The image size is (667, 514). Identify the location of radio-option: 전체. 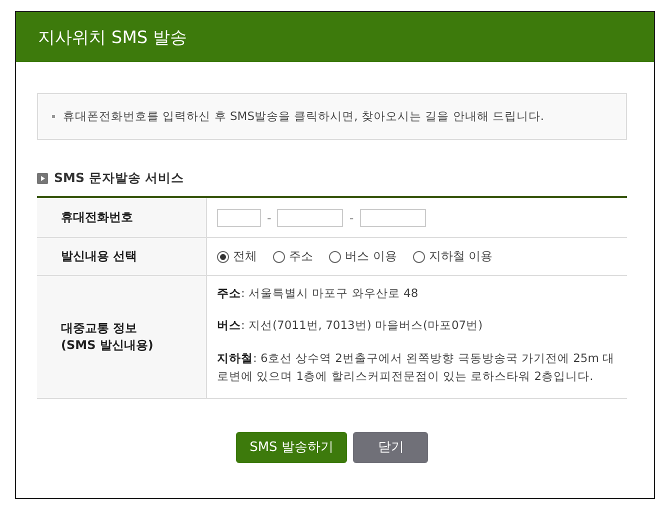
(237, 256).